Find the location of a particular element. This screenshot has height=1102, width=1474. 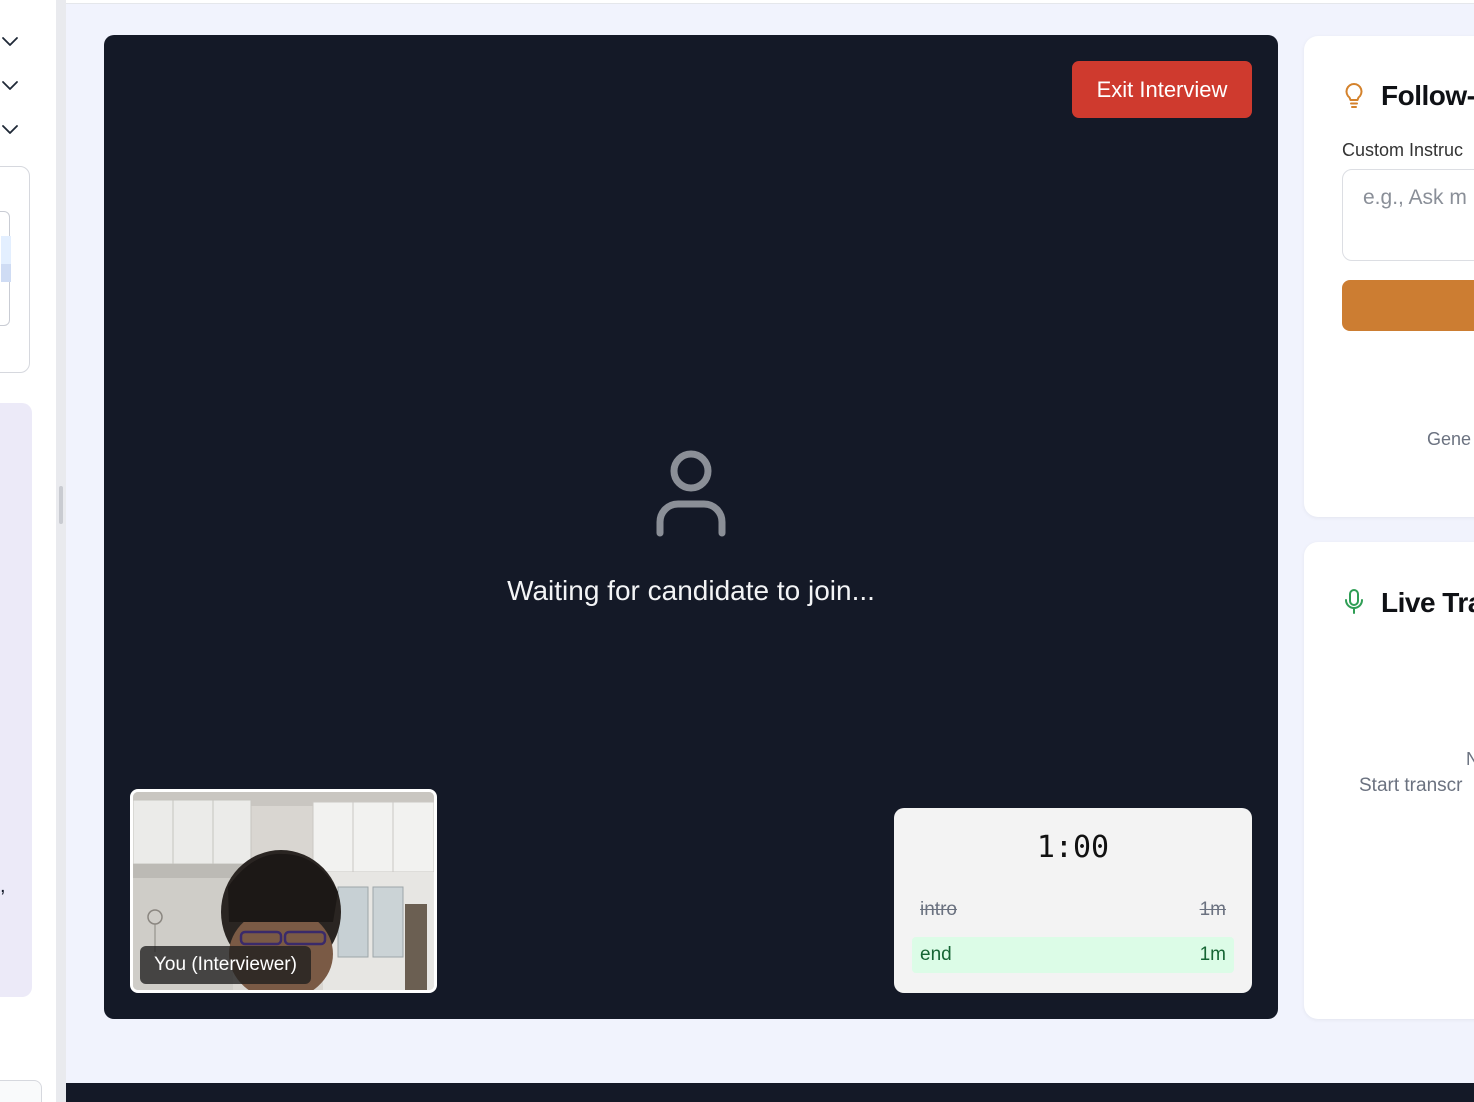

sidebar-notes-panel is located at coordinates (16, 700).